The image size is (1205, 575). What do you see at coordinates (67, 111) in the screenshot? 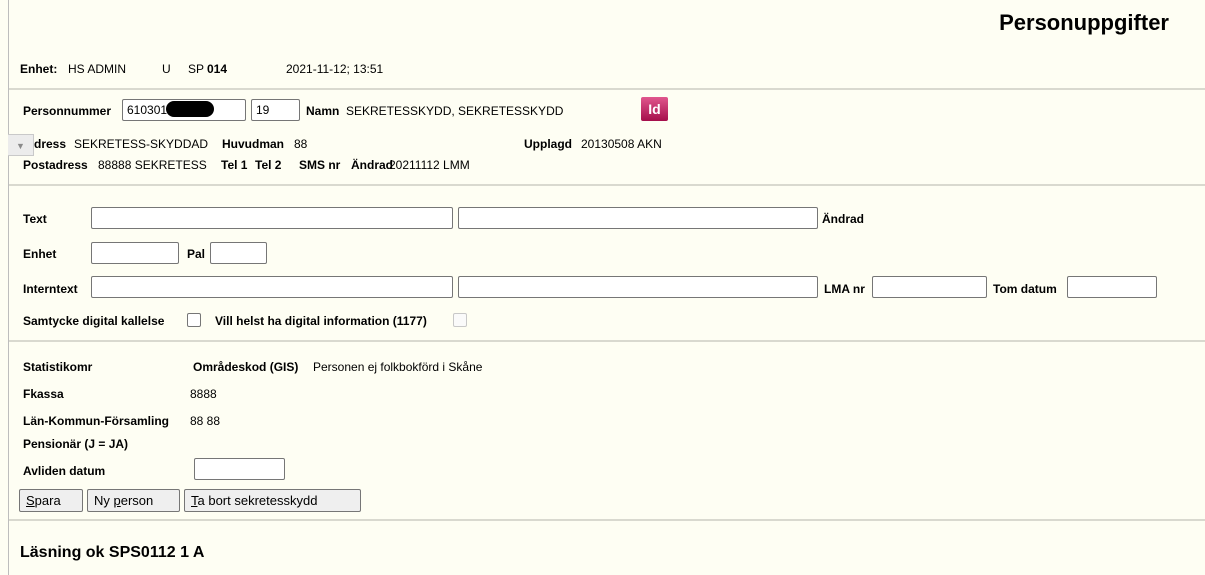
I see `personnummer-label: Personnummer` at bounding box center [67, 111].